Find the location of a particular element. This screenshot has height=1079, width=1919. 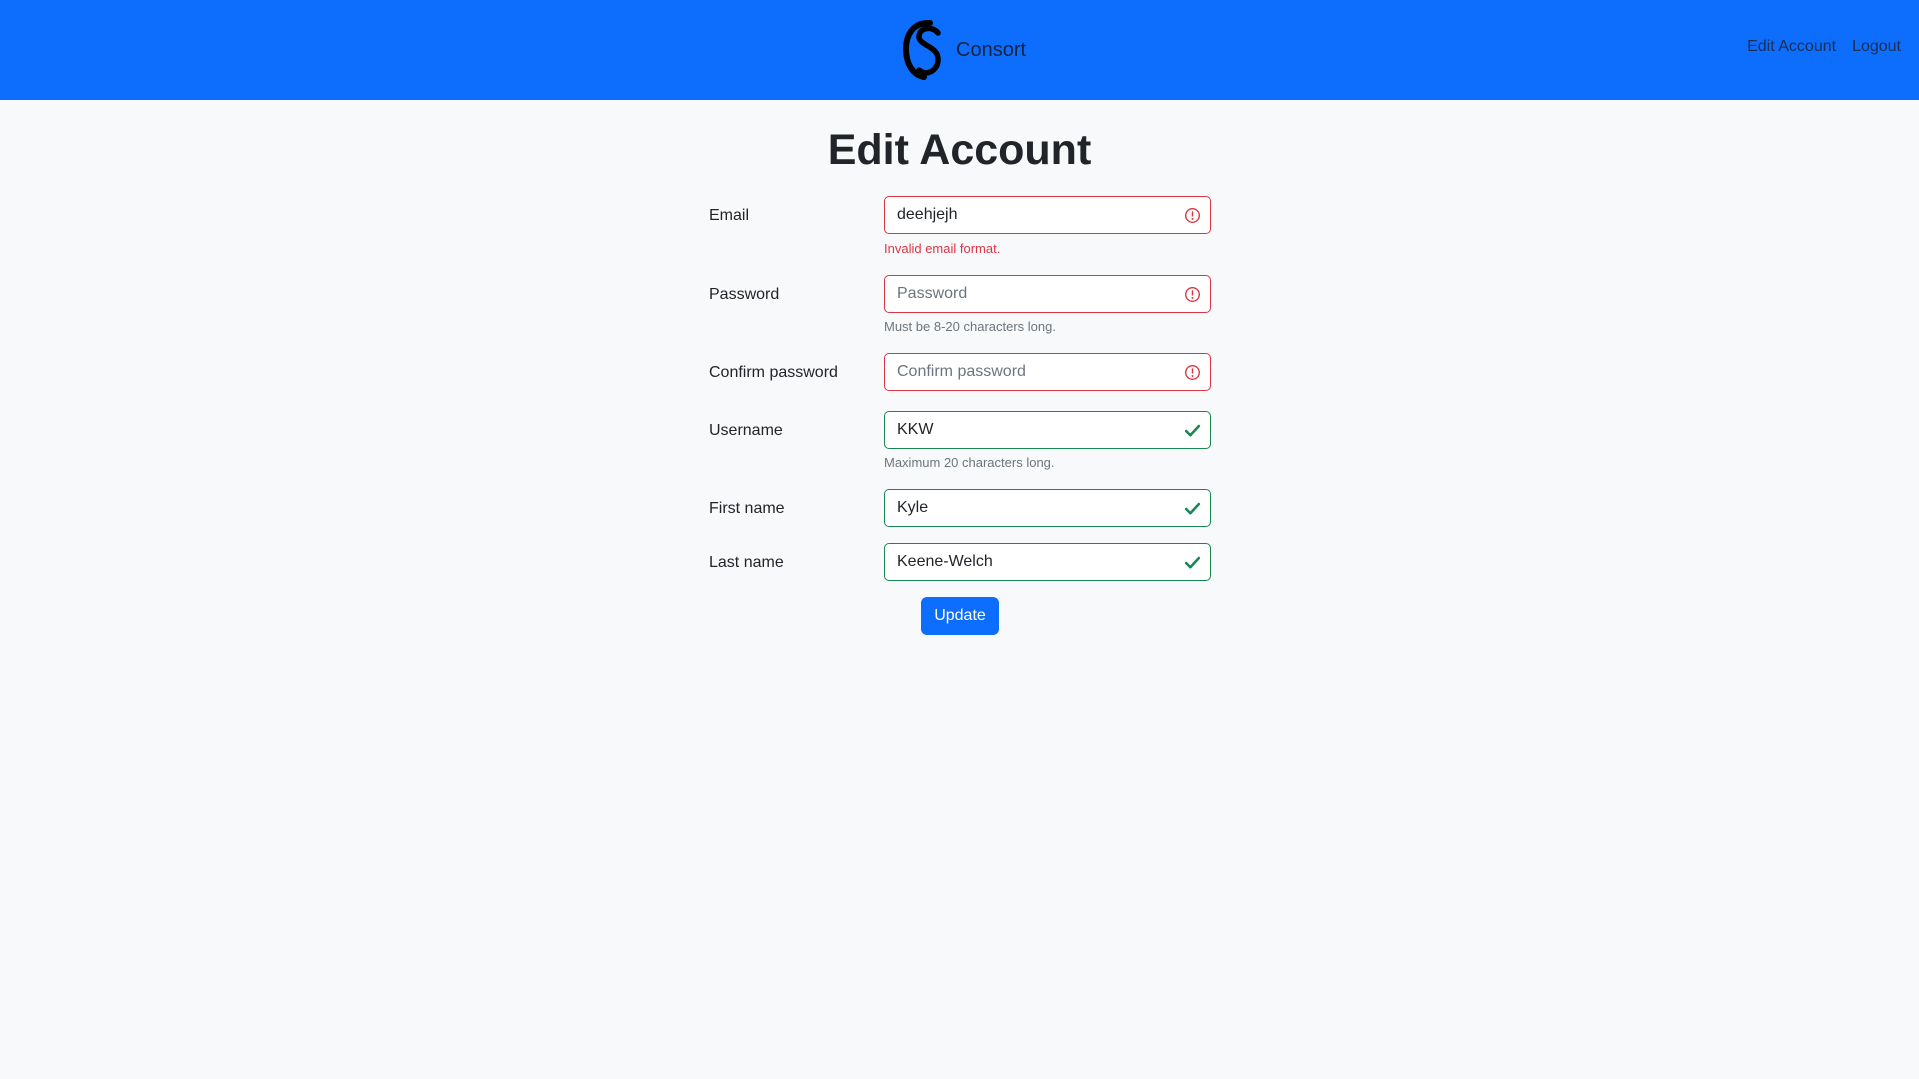

nav-links: Edit Account Logout is located at coordinates (1824, 47).